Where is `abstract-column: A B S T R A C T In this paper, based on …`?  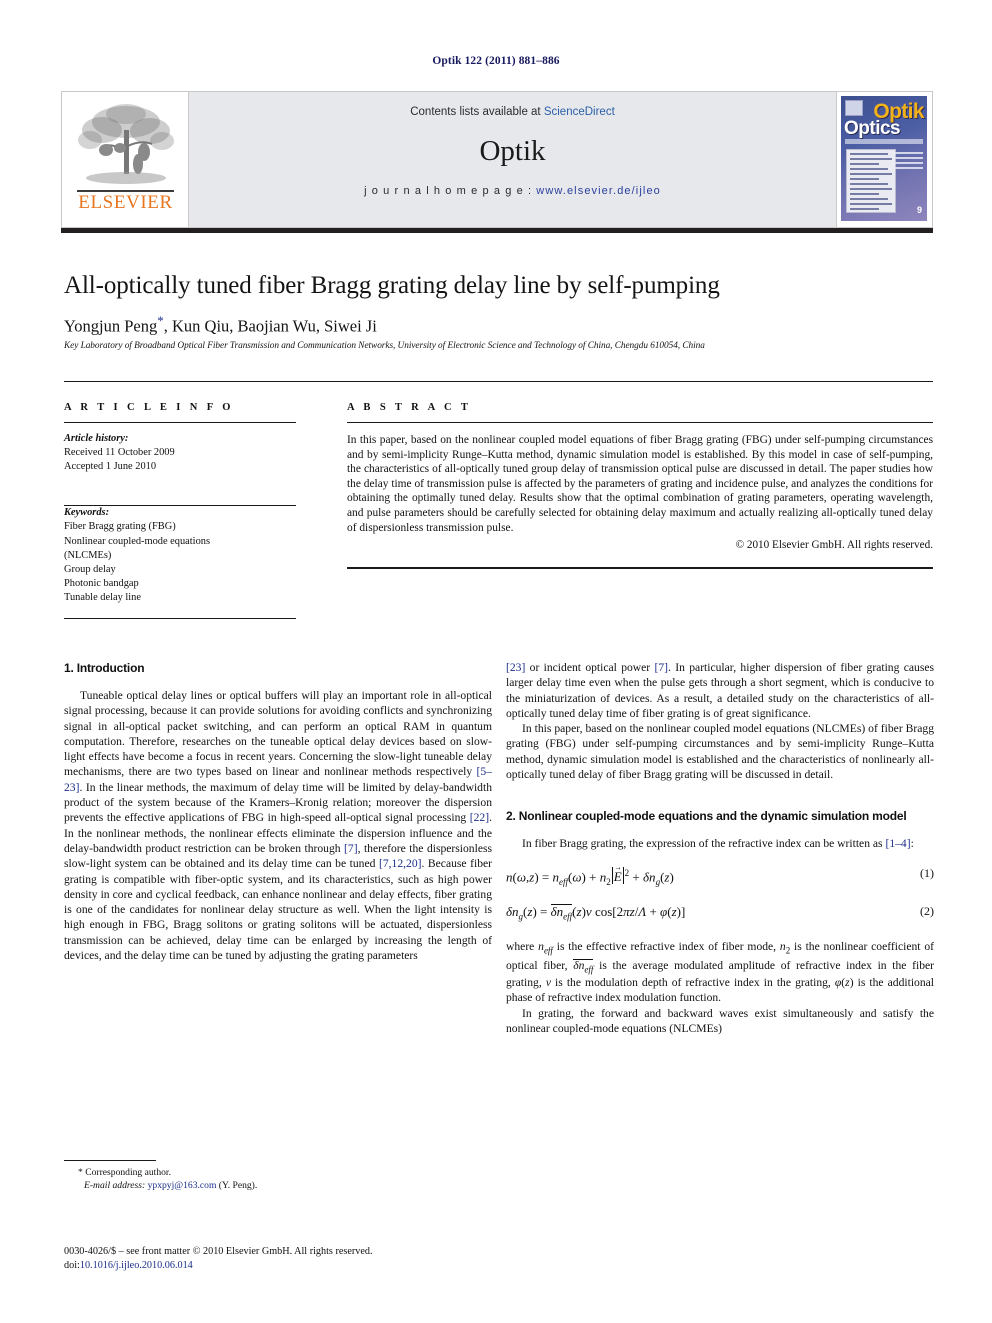 abstract-column: A B S T R A C T In this paper, based on … is located at coordinates (640, 485).